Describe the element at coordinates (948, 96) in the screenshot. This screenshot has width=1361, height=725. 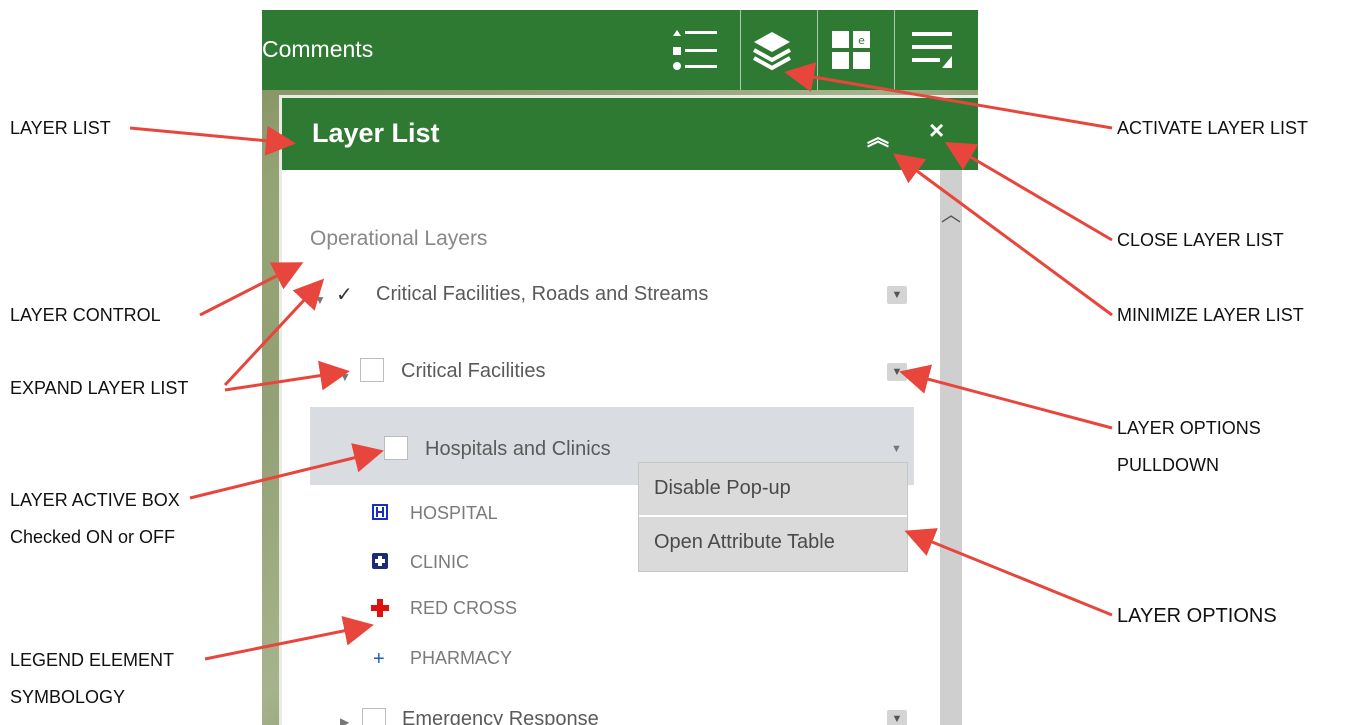
I see `arrow-activate` at that location.